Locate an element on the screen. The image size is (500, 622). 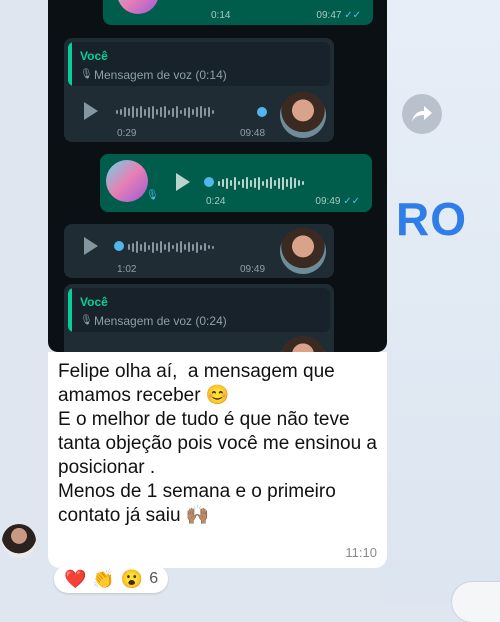
voice-reply-incoming: Você 🎙 Mensagem de voz (0:14) 0:29 09:48 is located at coordinates (199, 90).